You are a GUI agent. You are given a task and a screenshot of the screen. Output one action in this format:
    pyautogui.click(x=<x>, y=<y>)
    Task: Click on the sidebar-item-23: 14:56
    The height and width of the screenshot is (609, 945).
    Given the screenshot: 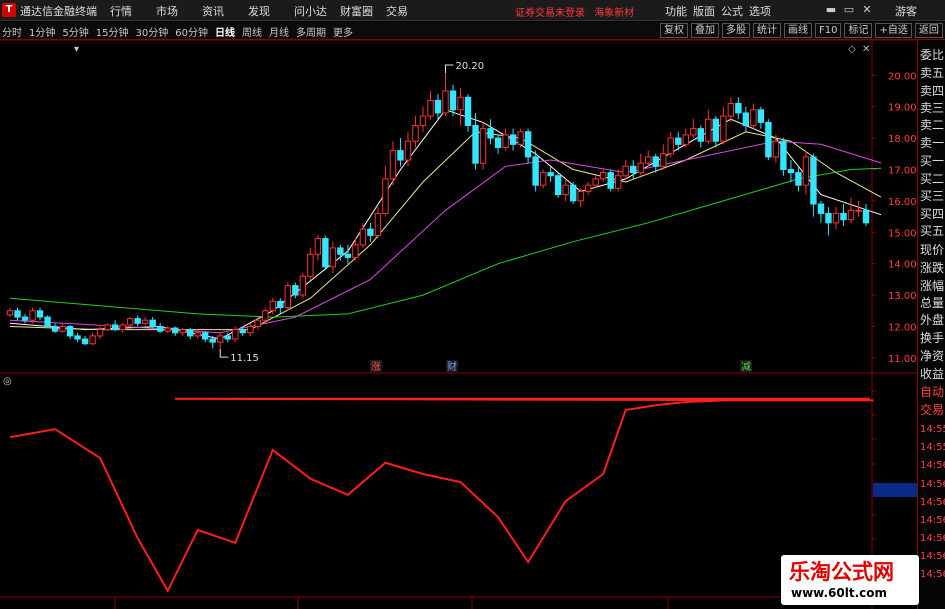 What is the action you would take?
    pyautogui.click(x=932, y=466)
    